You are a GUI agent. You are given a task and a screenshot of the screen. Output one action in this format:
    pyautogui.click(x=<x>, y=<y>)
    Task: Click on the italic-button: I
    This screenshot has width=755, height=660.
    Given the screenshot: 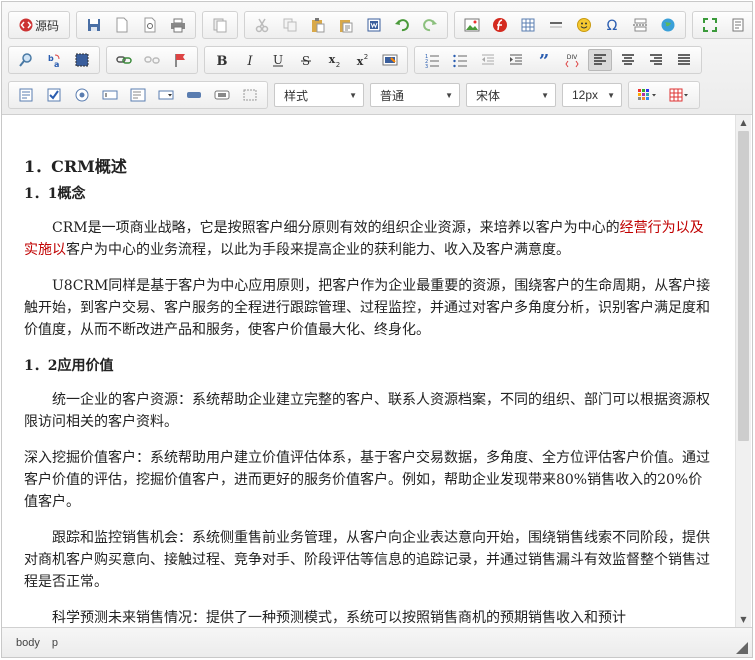 What is the action you would take?
    pyautogui.click(x=250, y=60)
    